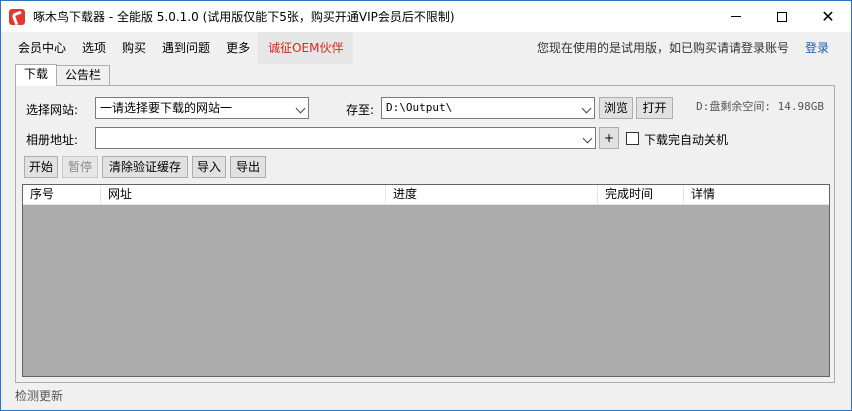  I want to click on export-button: 导出, so click(248, 167).